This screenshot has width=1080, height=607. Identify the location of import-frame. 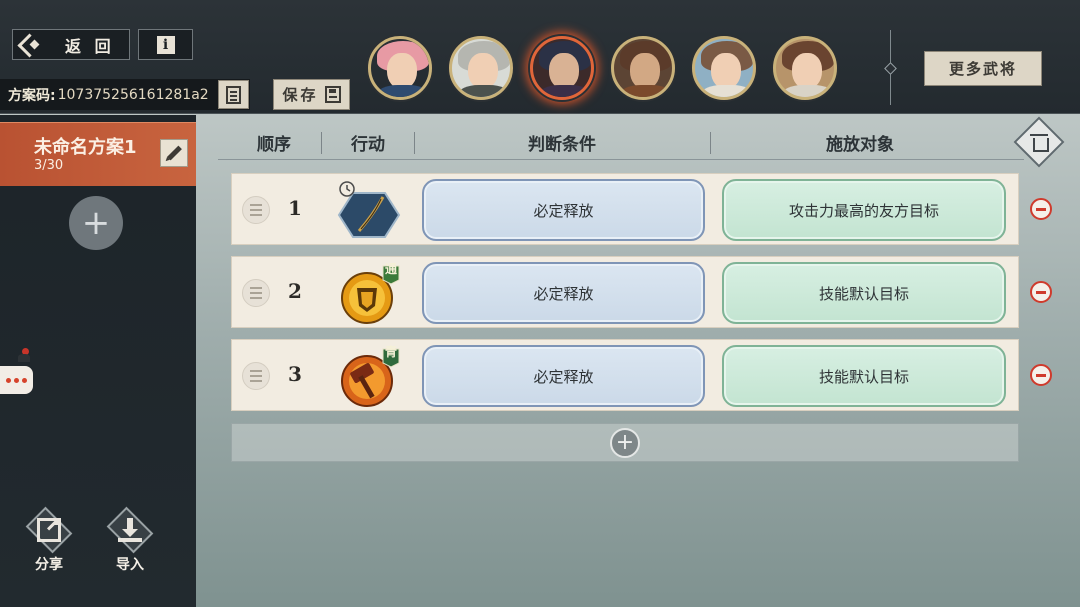
(130, 530).